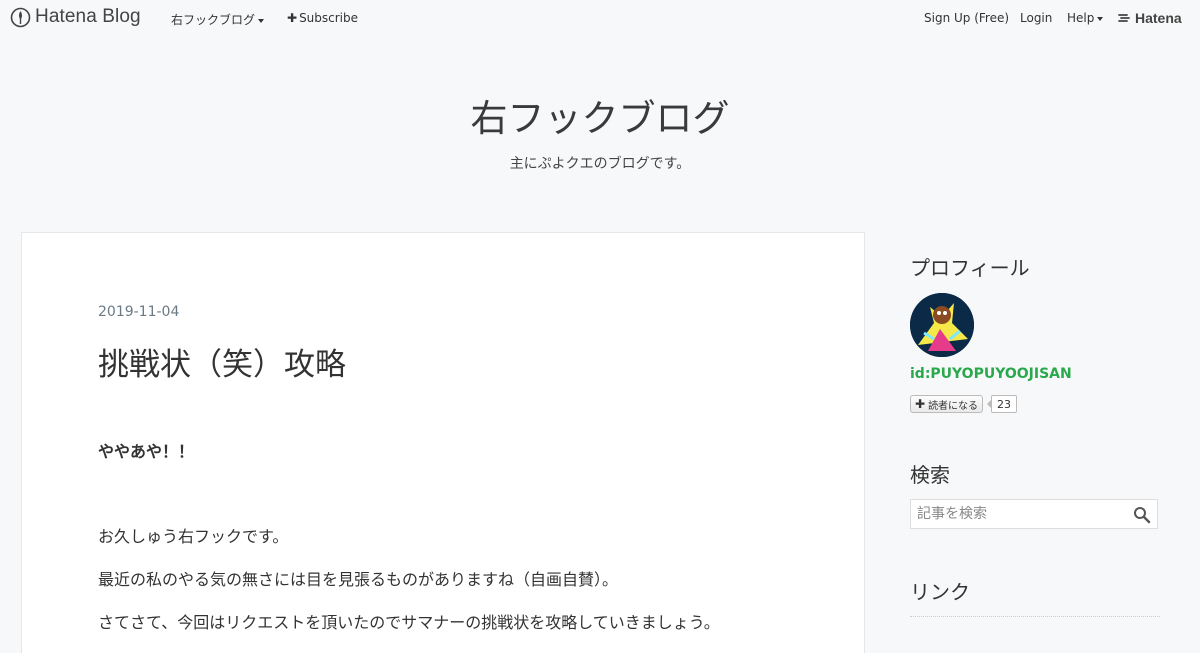  Describe the element at coordinates (1142, 515) in the screenshot. I see `search-icon` at that location.